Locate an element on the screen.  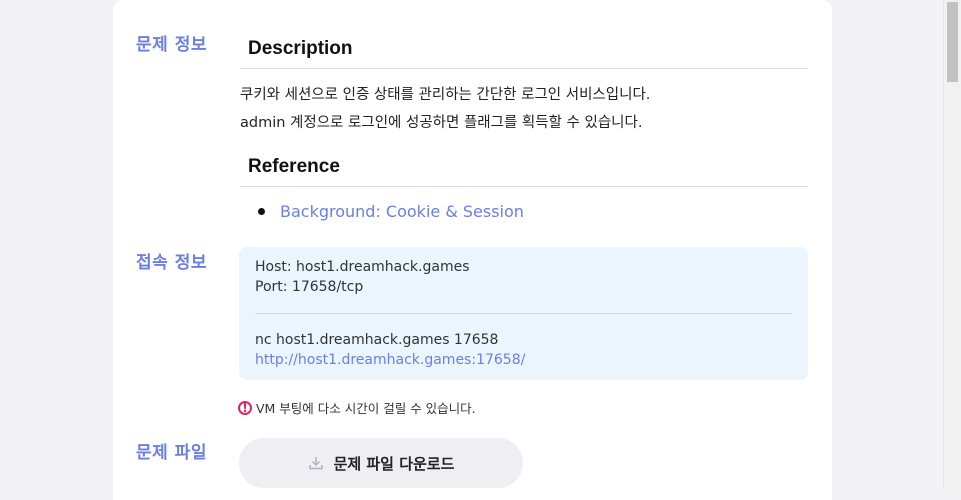
nc-command: nc host1.dreamhack.games 17658 is located at coordinates (377, 340).